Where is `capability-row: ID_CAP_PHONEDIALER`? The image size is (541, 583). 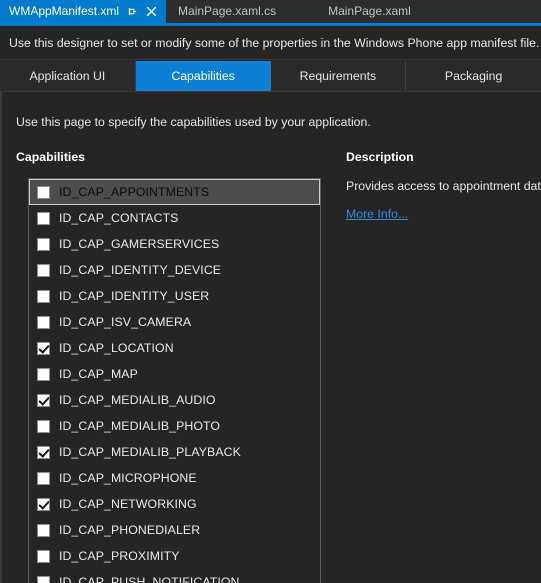 capability-row: ID_CAP_PHONEDIALER is located at coordinates (174, 530).